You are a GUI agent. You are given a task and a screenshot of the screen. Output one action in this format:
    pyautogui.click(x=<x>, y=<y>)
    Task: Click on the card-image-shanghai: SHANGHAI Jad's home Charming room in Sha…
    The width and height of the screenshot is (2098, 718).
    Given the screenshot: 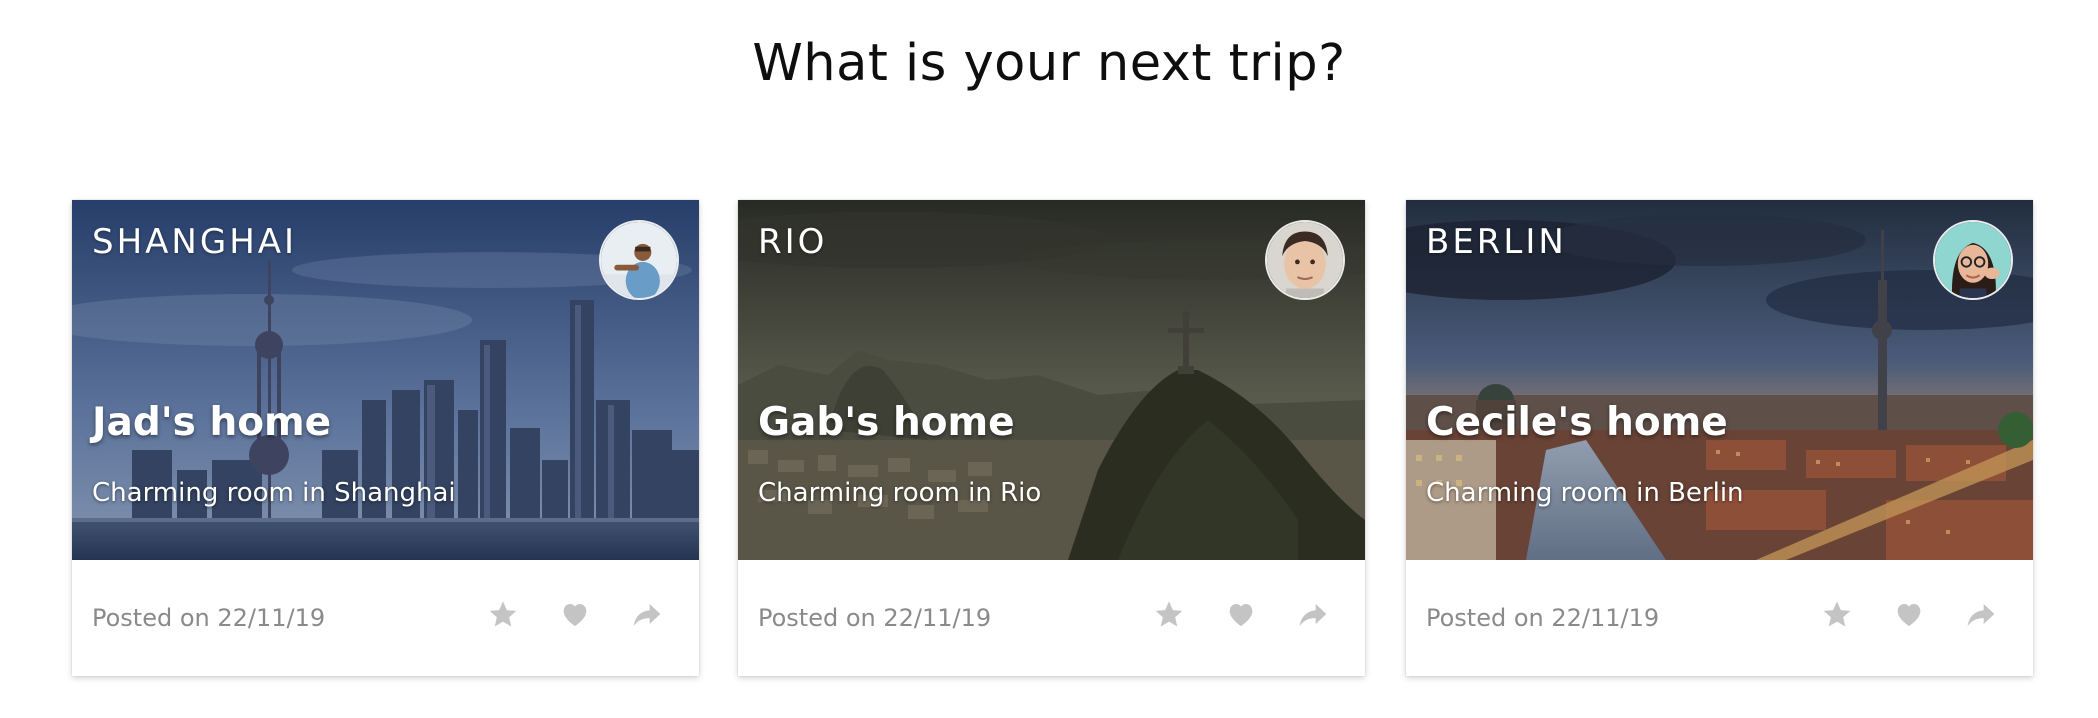 What is the action you would take?
    pyautogui.click(x=385, y=380)
    